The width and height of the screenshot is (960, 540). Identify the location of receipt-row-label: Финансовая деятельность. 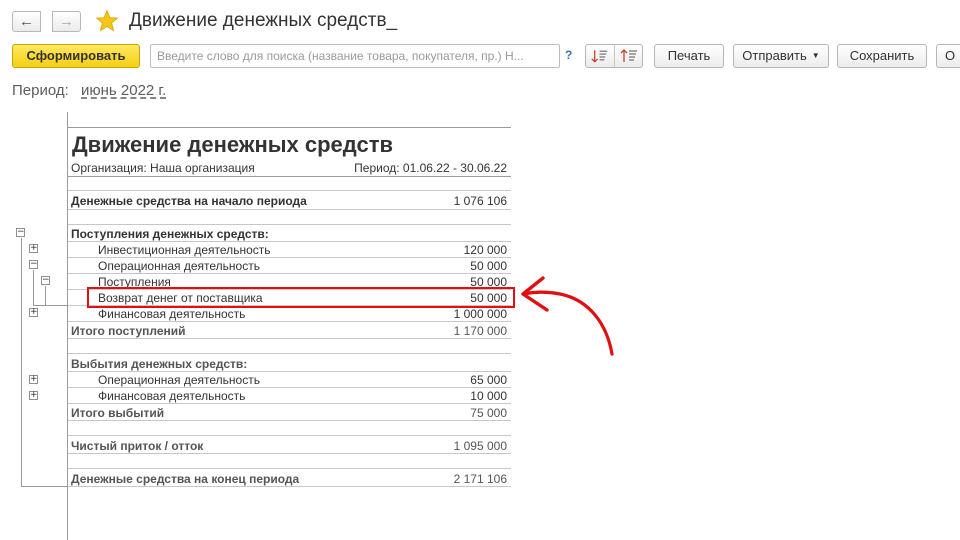
(172, 314).